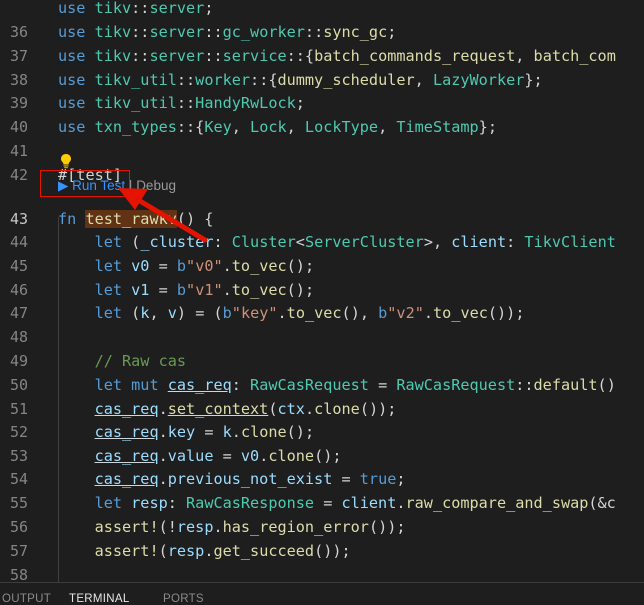 This screenshot has width=644, height=605. I want to click on code-line: 36 use tikv::server::gc_worker::sync_gc;, so click(322, 32).